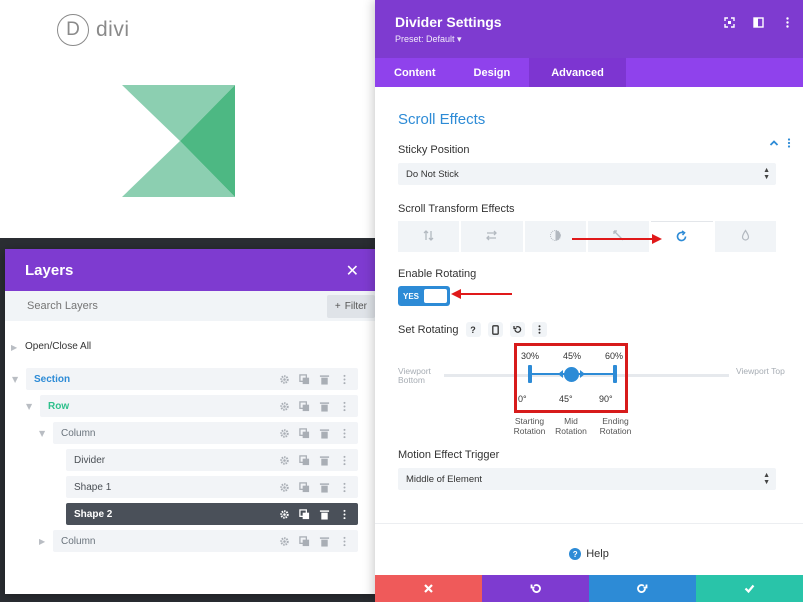 This screenshot has height=602, width=803. I want to click on reset-icon, so click(517, 329).